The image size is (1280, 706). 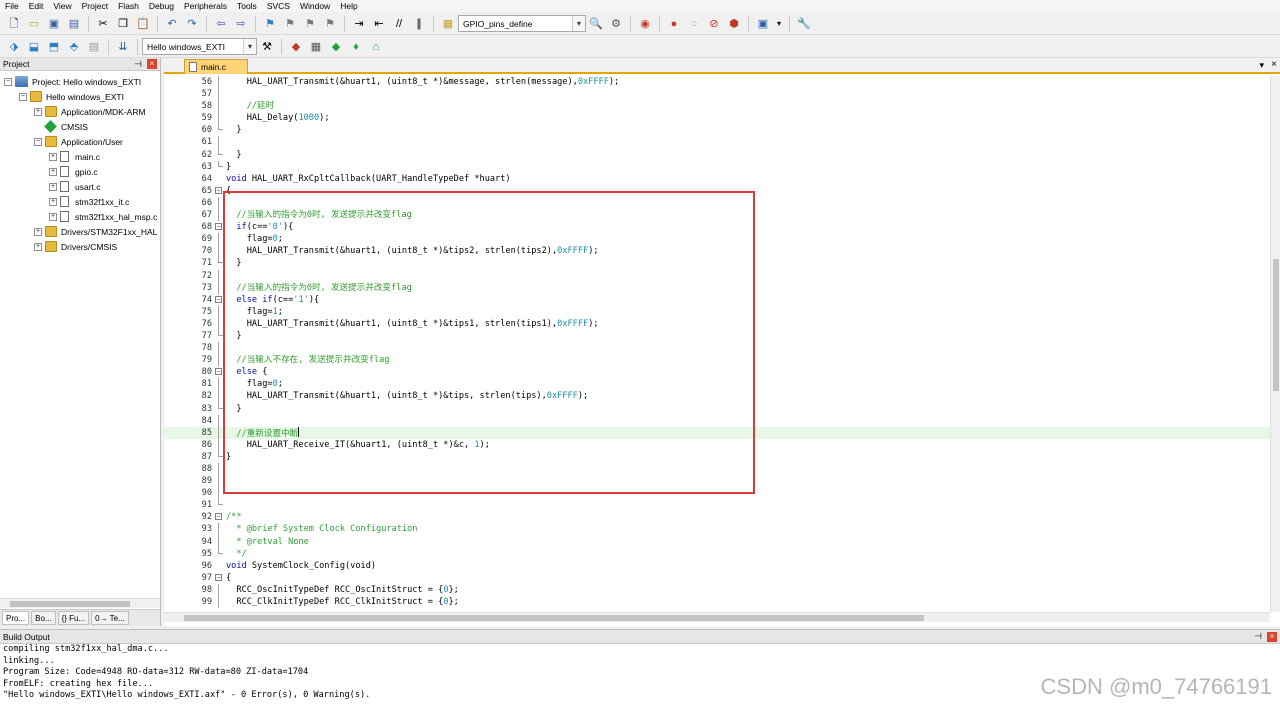 I want to click on menu-item-help: Help, so click(x=348, y=6).